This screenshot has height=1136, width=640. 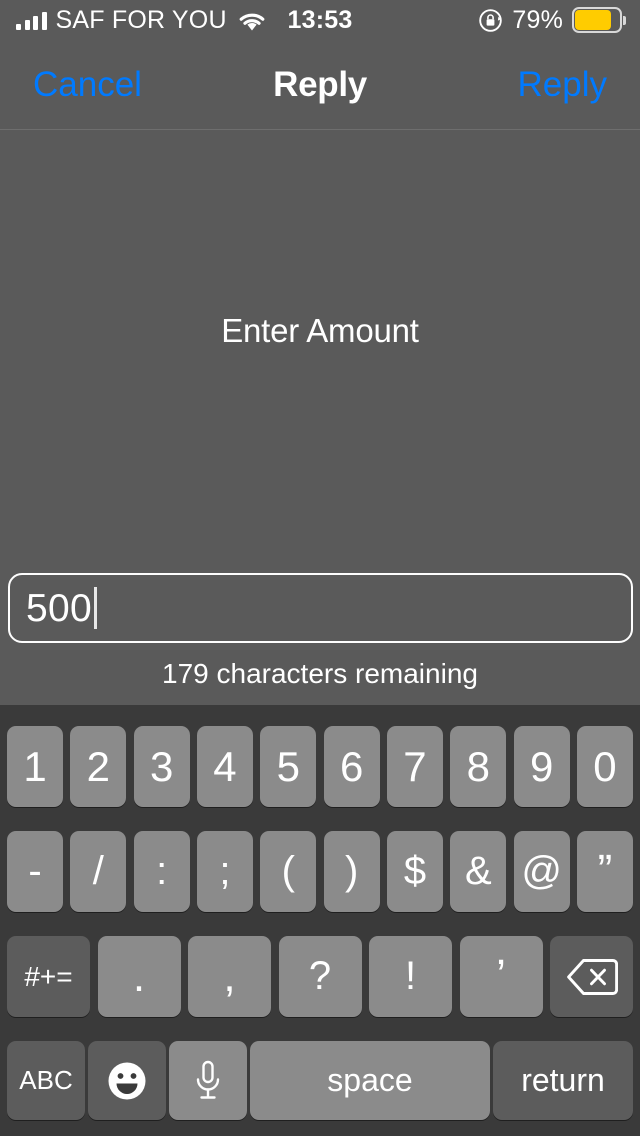 What do you see at coordinates (288, 766) in the screenshot?
I see `key-5: 5` at bounding box center [288, 766].